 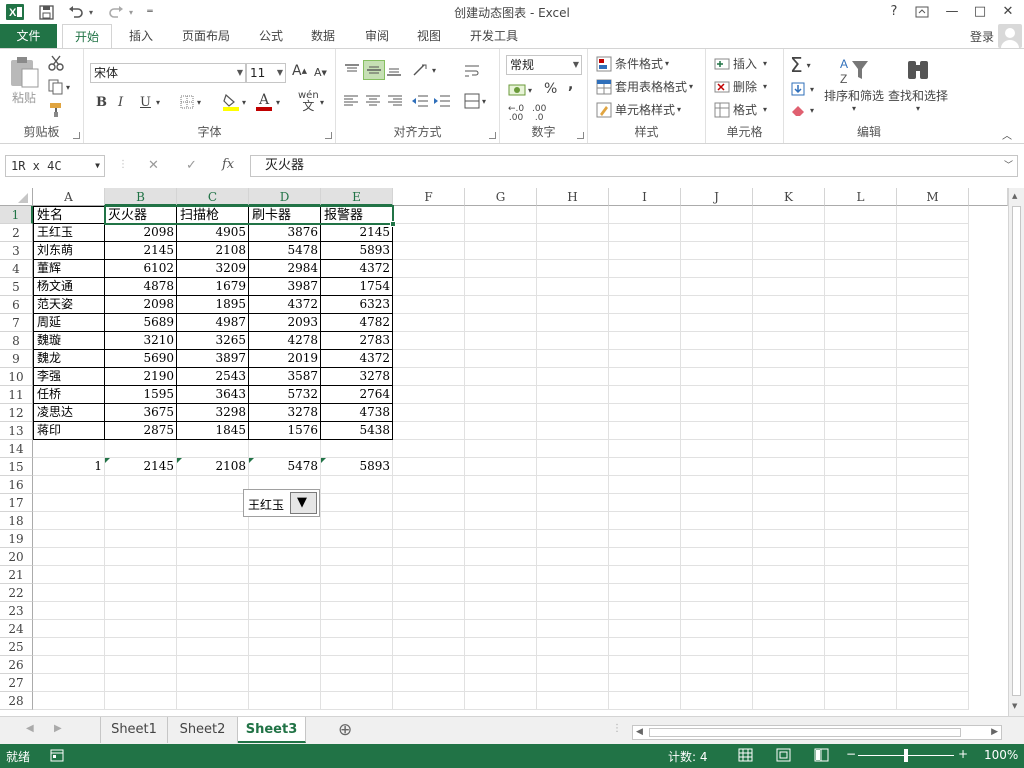 What do you see at coordinates (501, 647) in the screenshot?
I see `cell-g25` at bounding box center [501, 647].